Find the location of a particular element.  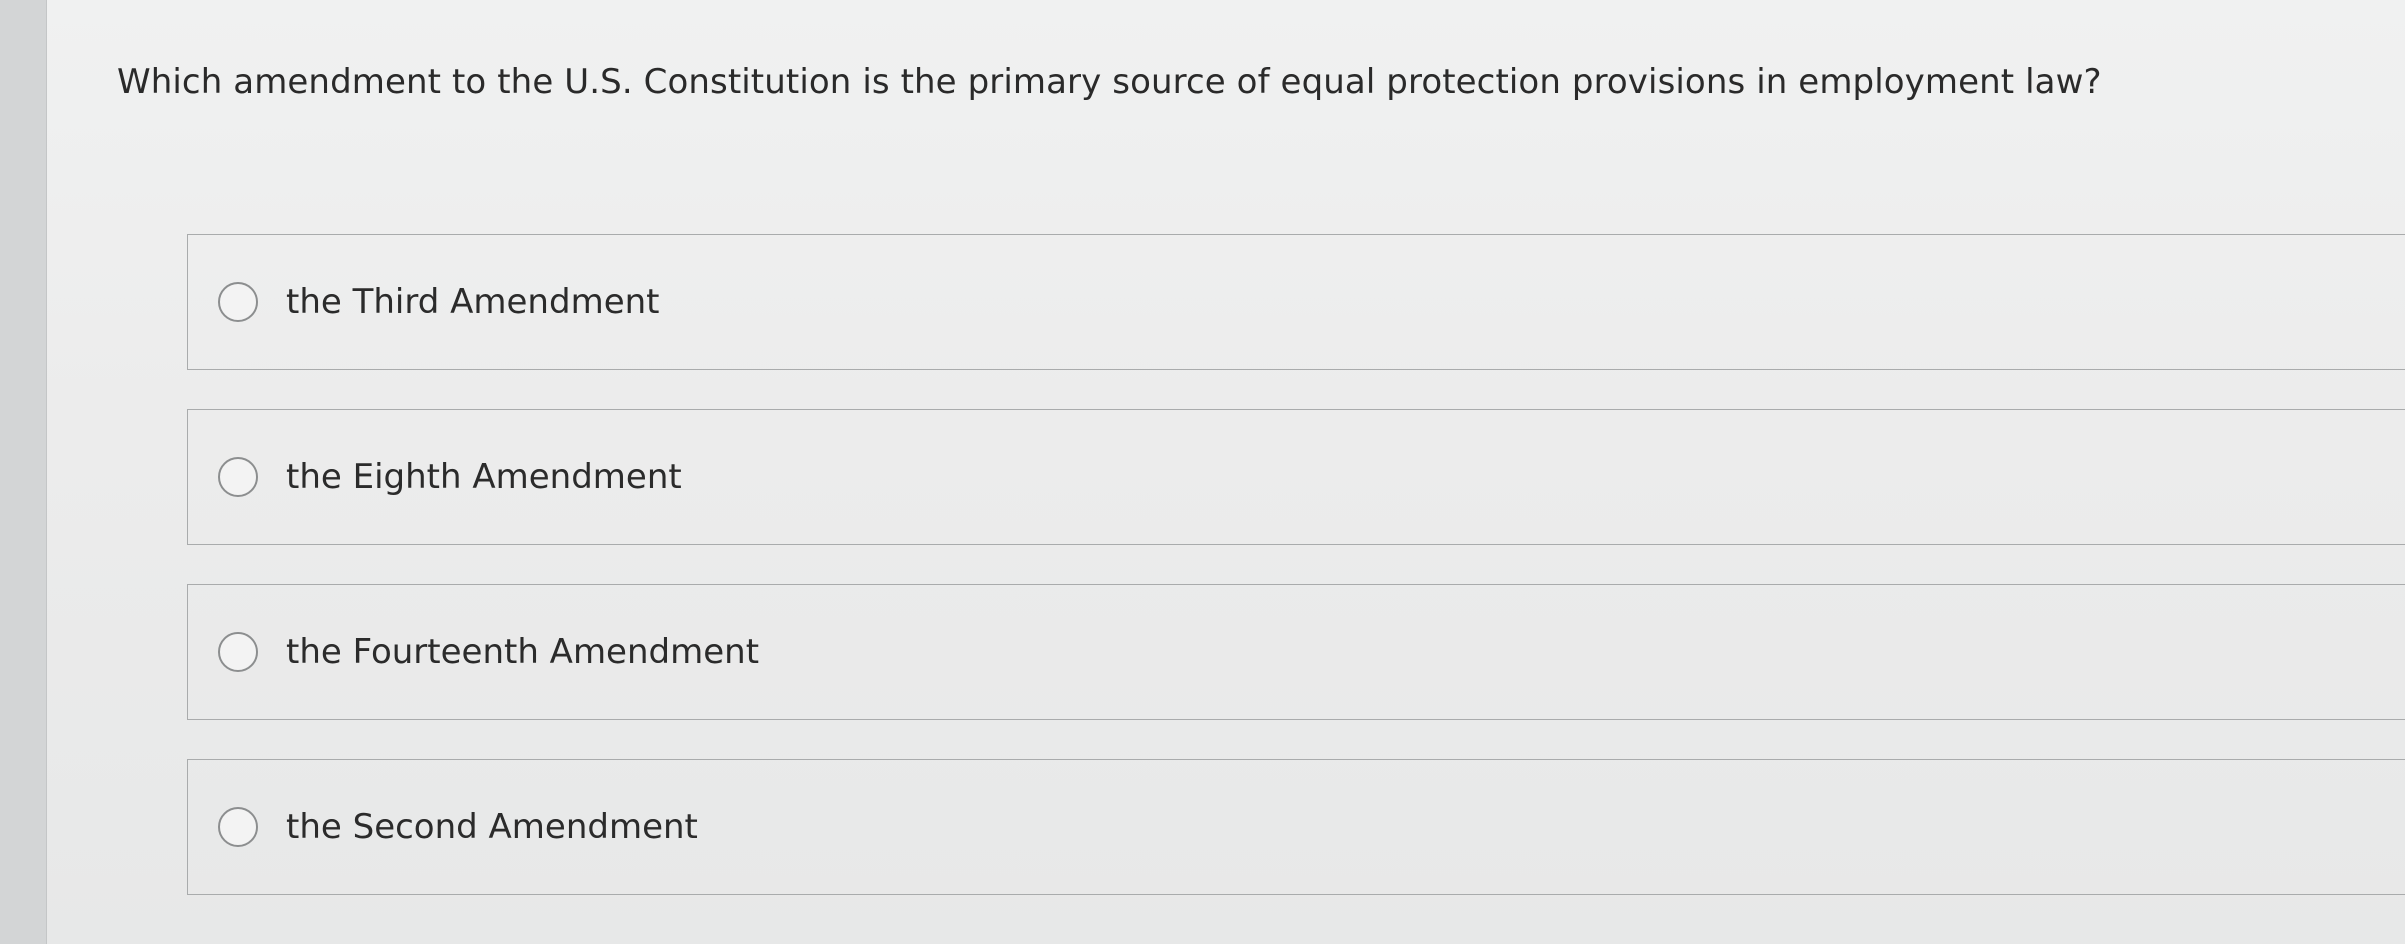

answer-option-label: the Third Amendment is located at coordinates (473, 302).